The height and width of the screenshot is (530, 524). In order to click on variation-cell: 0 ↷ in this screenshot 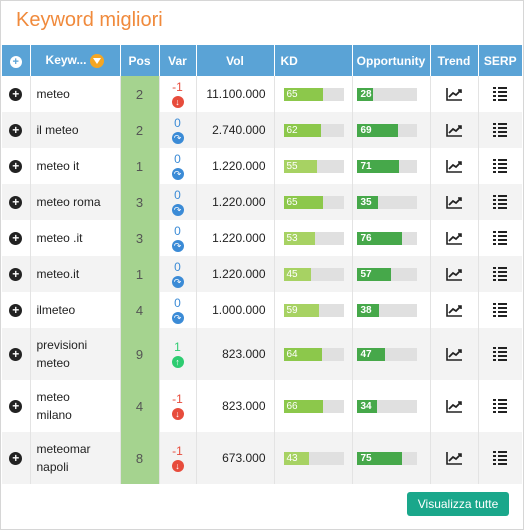, I will do `click(178, 238)`.